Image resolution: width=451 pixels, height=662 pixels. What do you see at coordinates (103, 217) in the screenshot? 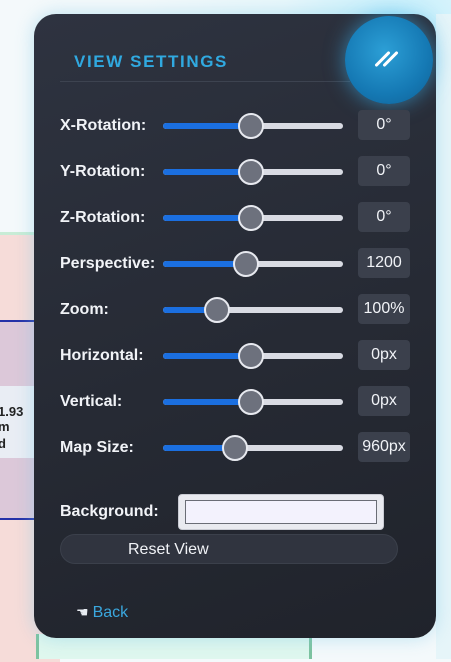
I see `z-rotation-label: Z-Rotation:` at bounding box center [103, 217].